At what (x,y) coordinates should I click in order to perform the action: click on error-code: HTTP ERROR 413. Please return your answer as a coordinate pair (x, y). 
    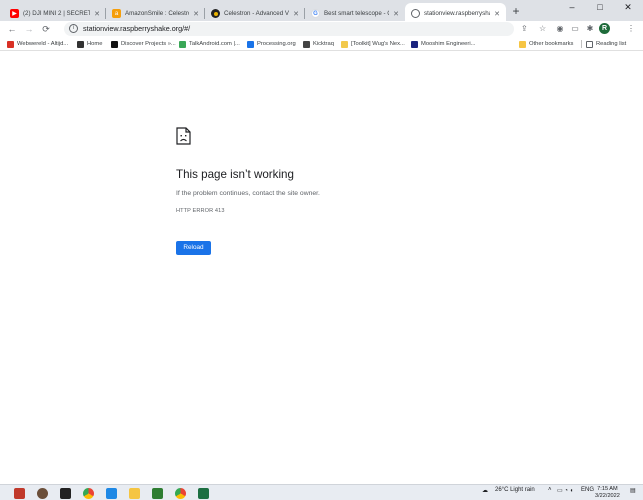
    Looking at the image, I should click on (200, 211).